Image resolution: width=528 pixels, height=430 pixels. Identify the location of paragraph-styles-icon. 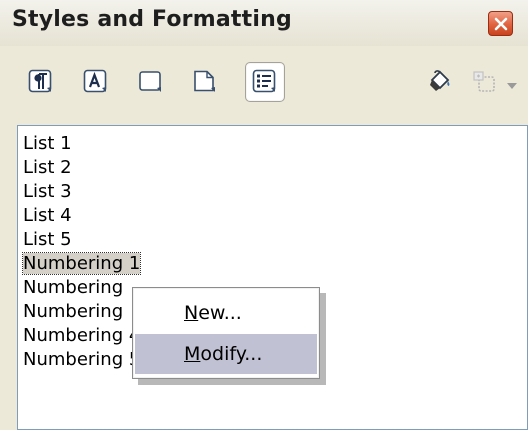
(40, 81).